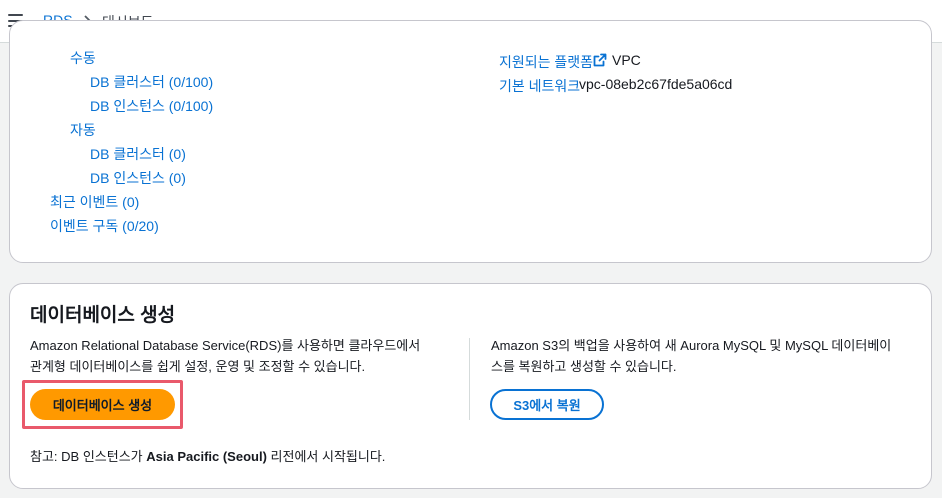 This screenshot has width=942, height=498. I want to click on manual-db-clusters-link: DB 클러스터 (0/100), so click(151, 82).